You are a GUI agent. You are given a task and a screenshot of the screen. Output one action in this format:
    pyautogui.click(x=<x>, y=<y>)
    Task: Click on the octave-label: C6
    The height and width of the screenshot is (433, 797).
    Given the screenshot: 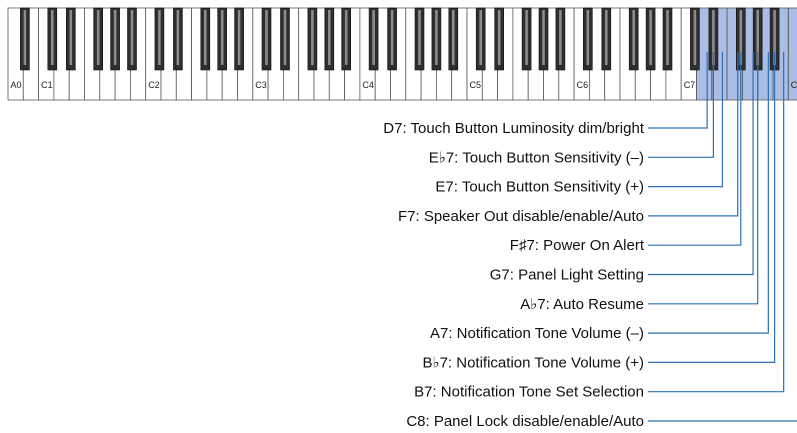 What is the action you would take?
    pyautogui.click(x=583, y=85)
    